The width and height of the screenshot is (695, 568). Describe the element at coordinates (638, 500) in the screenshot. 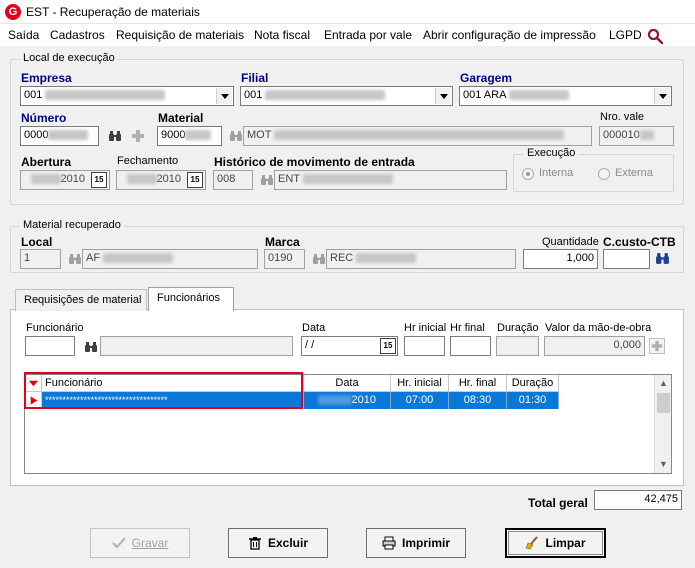

I see `total-geral-field: 42,475` at that location.